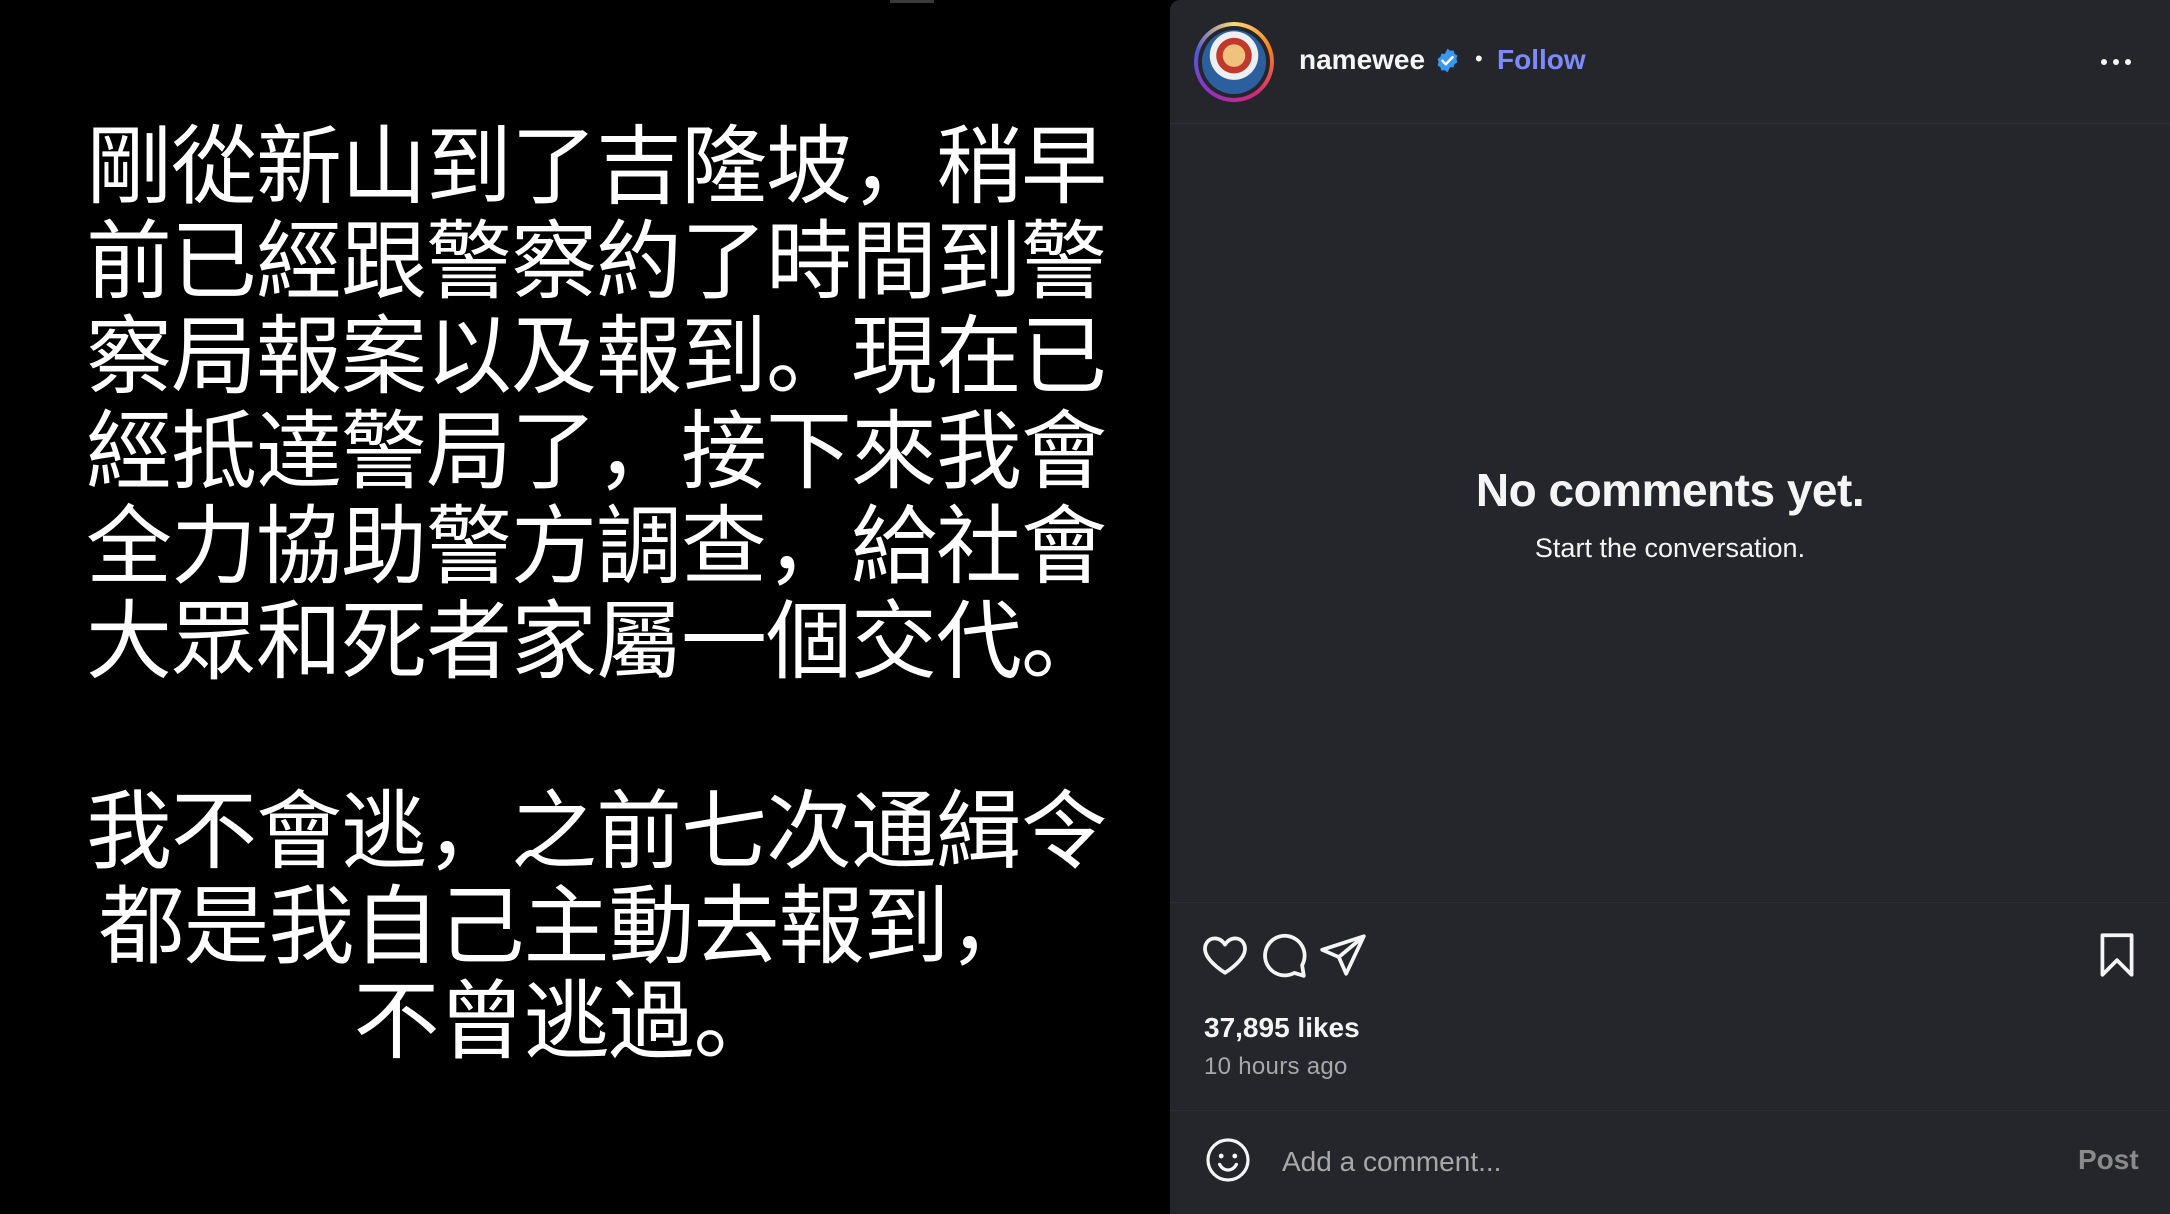  What do you see at coordinates (1343, 955) in the screenshot?
I see `share-icon` at bounding box center [1343, 955].